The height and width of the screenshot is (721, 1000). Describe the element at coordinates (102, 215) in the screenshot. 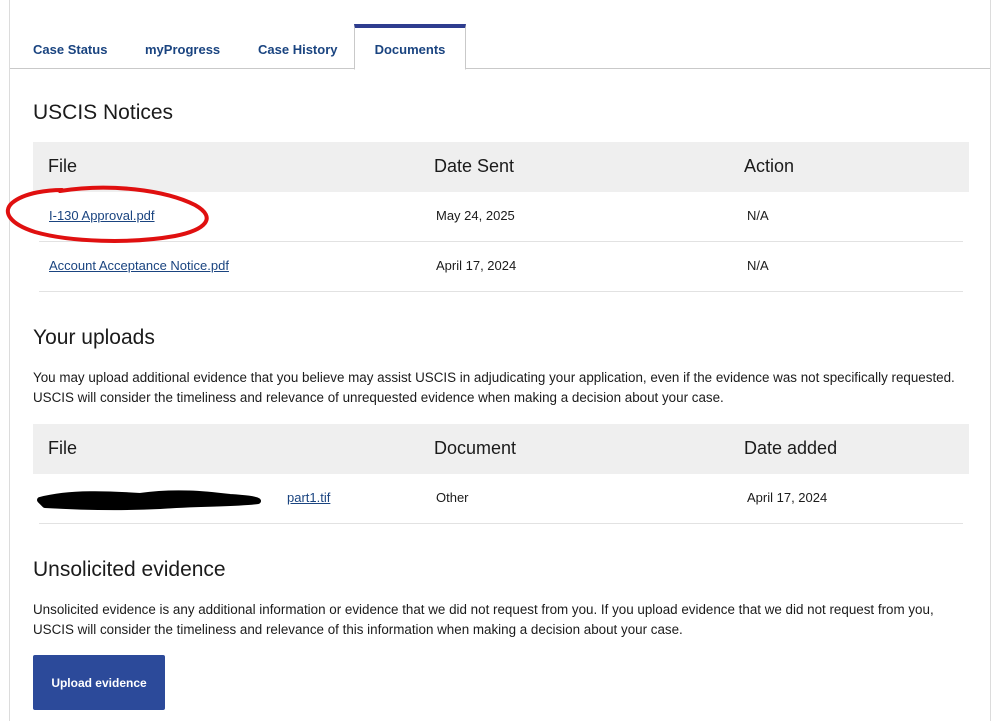

I see `file-link-i130-approval: I-130 Approval.pdf` at that location.